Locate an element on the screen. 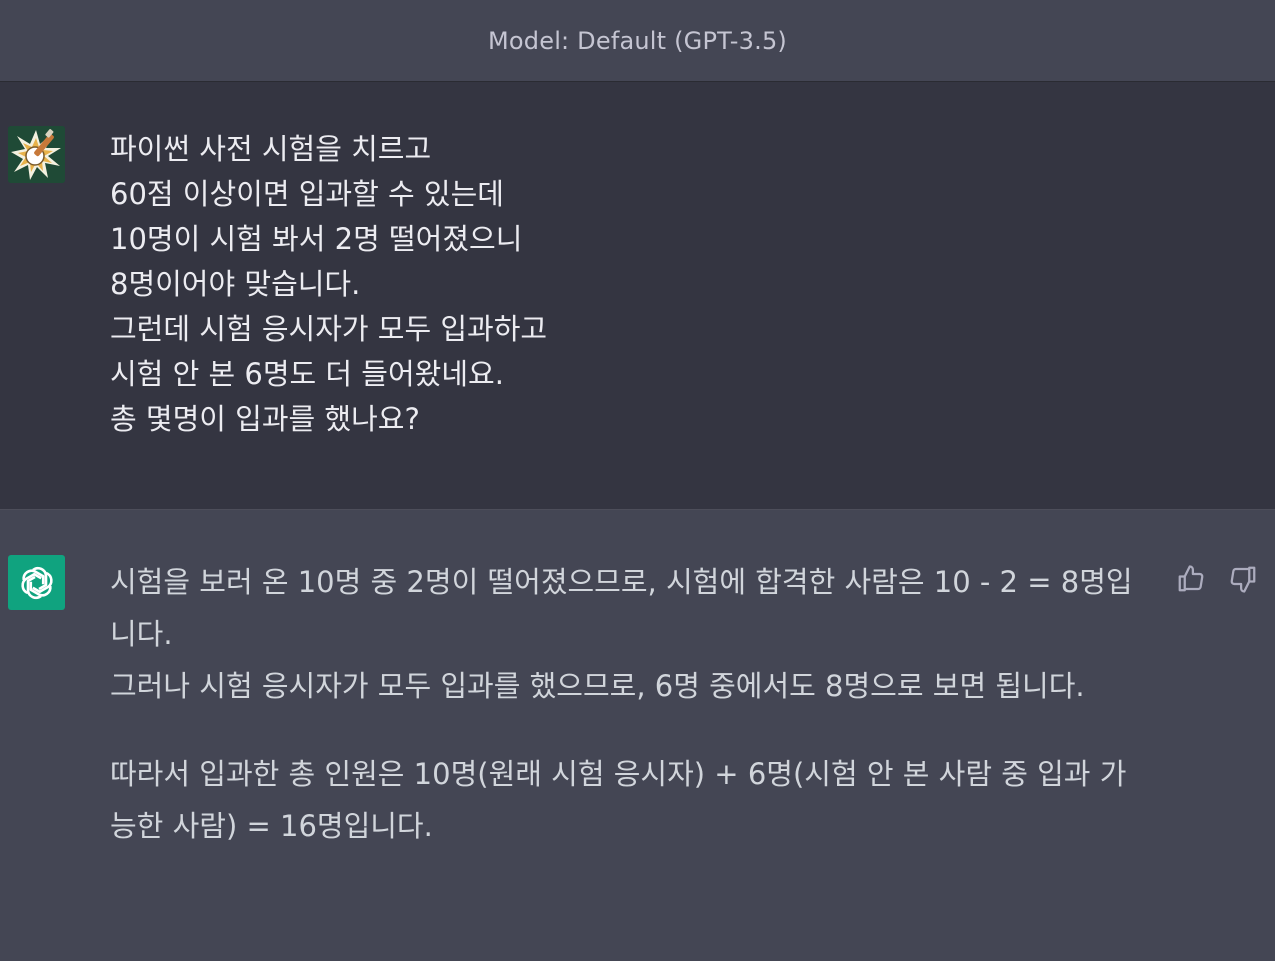 Image resolution: width=1275 pixels, height=961 pixels. user-message-line: 총 몇명이 입과를 했나요? is located at coordinates (265, 419).